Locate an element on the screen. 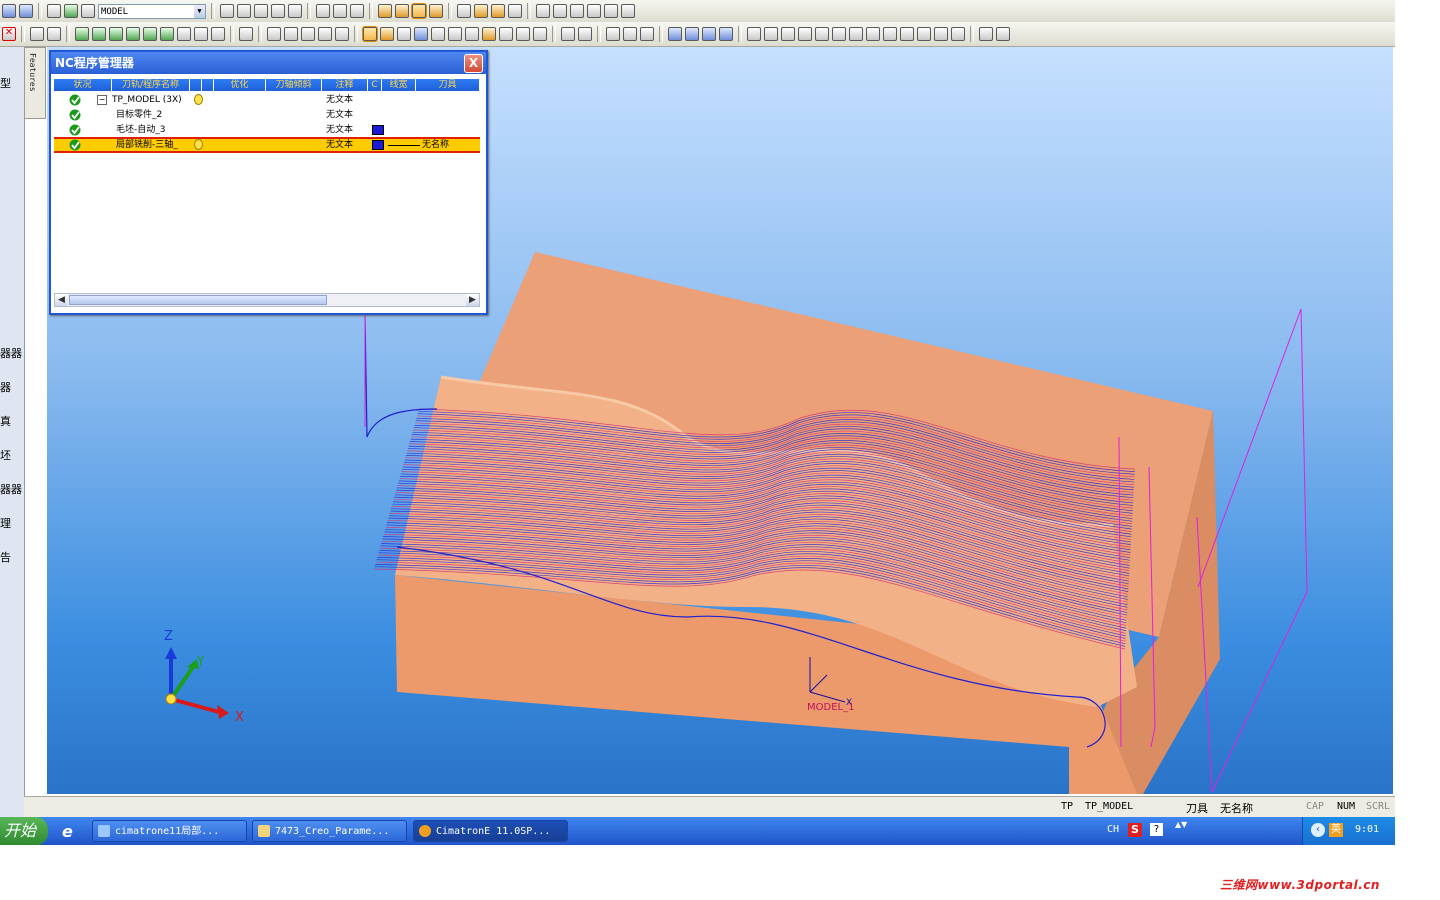 This screenshot has height=900, width=1440. column-header: 优化 is located at coordinates (240, 85).